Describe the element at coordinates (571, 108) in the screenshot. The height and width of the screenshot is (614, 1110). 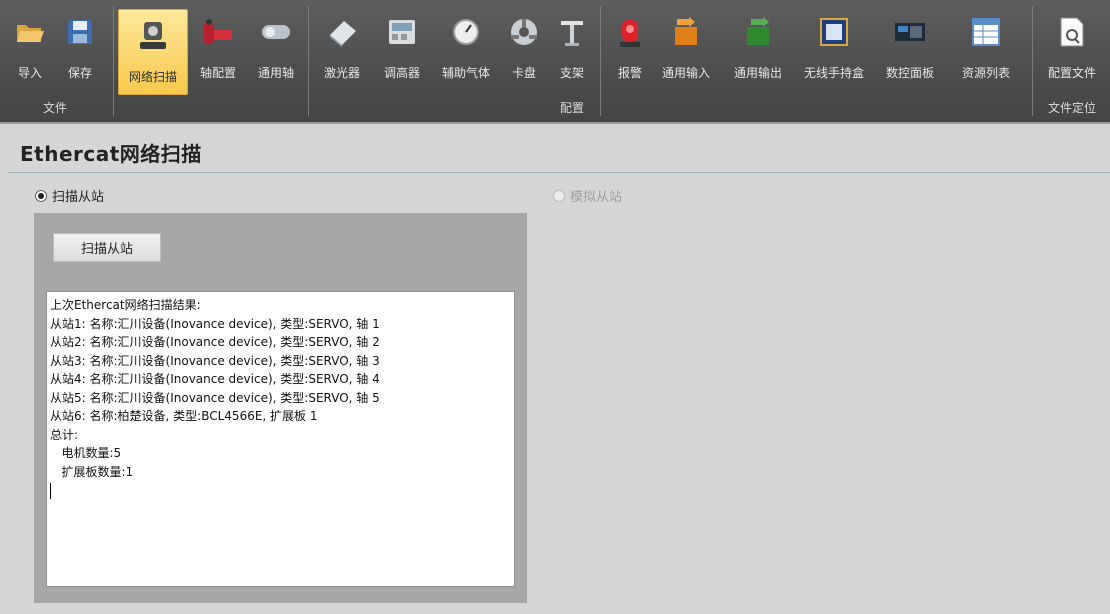
I see `group-config-label: 配置` at that location.